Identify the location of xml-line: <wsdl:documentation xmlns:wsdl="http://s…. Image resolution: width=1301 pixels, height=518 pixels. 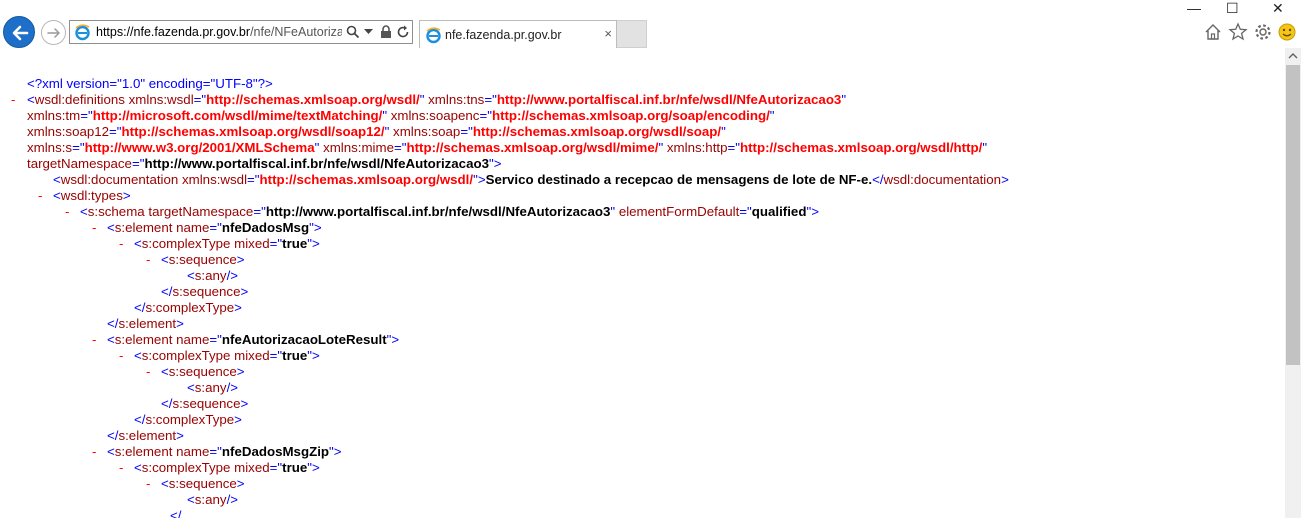
(531, 179).